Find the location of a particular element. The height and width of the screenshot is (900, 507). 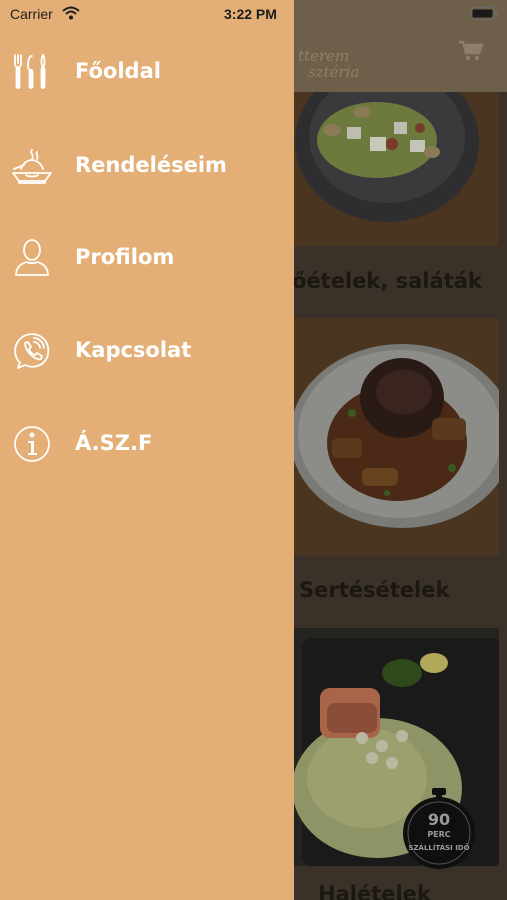

stopwatch-badge-icon is located at coordinates (439, 828).